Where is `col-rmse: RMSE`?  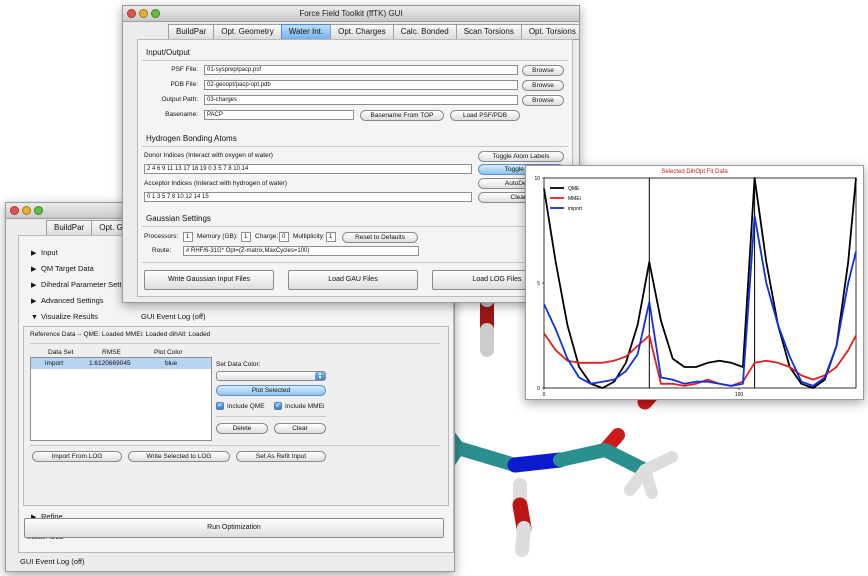 col-rmse: RMSE is located at coordinates (111, 352).